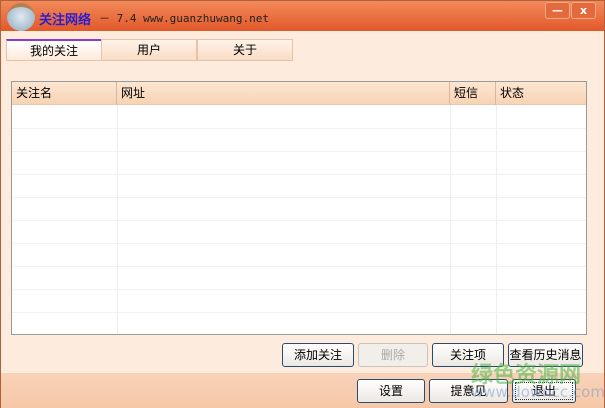  I want to click on tab-my-follows: 我的关注, so click(54, 50).